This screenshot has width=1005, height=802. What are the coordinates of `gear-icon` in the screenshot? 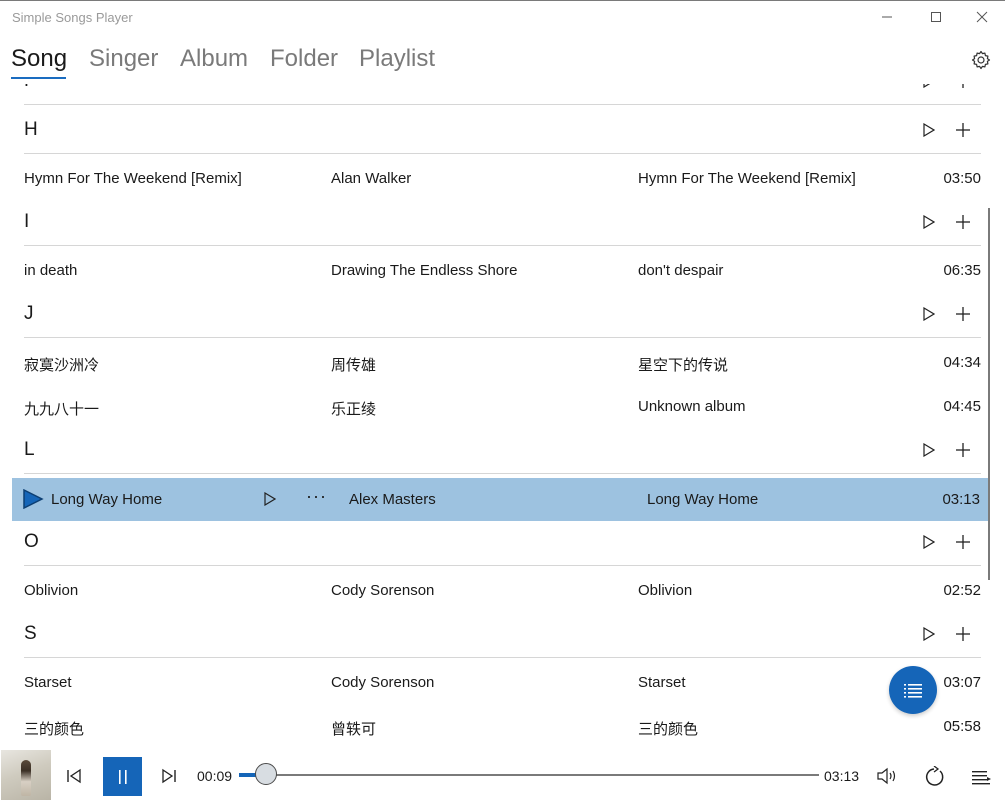 It's located at (981, 60).